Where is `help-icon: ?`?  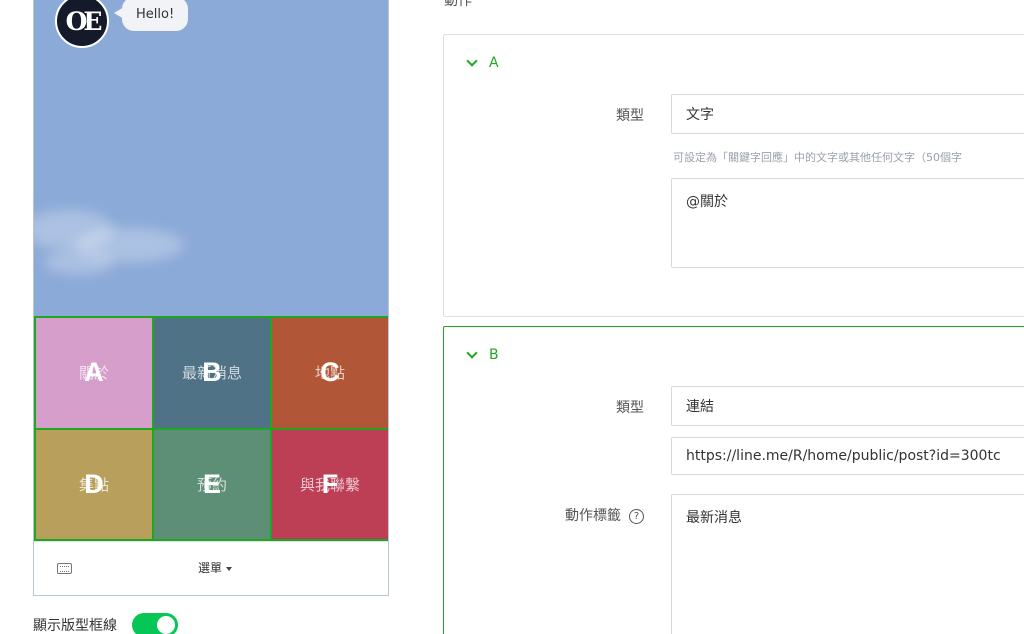
help-icon: ? is located at coordinates (636, 516).